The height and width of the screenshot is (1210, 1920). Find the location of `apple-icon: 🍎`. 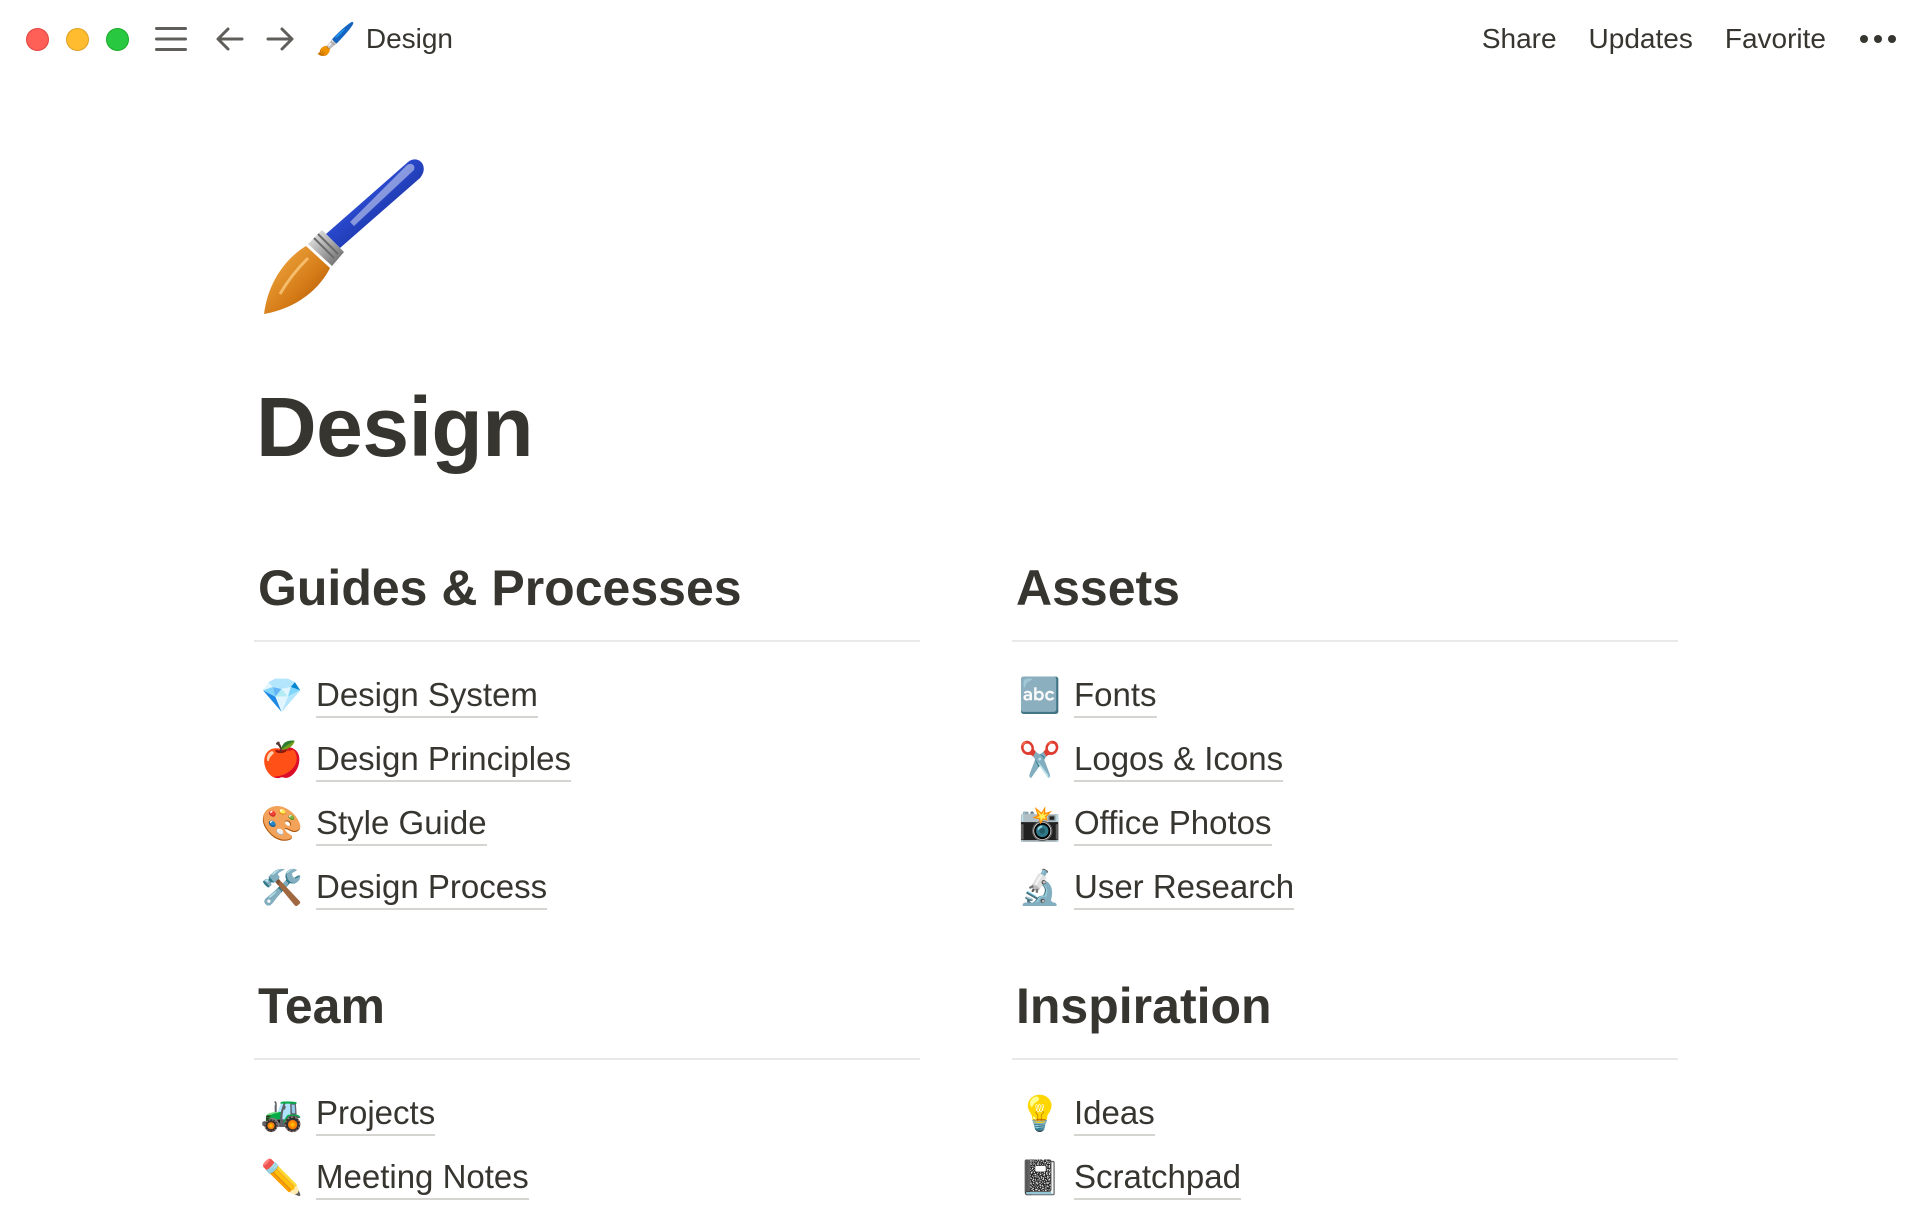

apple-icon: 🍎 is located at coordinates (282, 760).